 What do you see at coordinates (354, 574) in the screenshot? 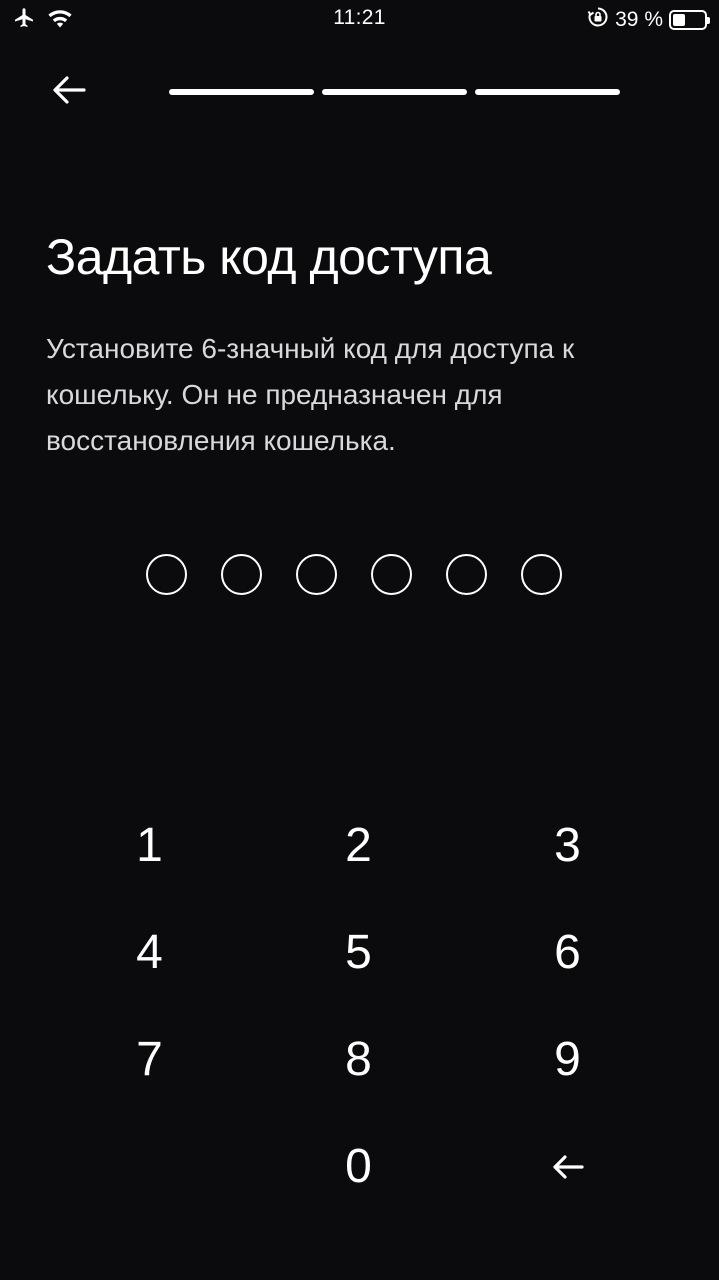
I see `pin-code-indicator` at bounding box center [354, 574].